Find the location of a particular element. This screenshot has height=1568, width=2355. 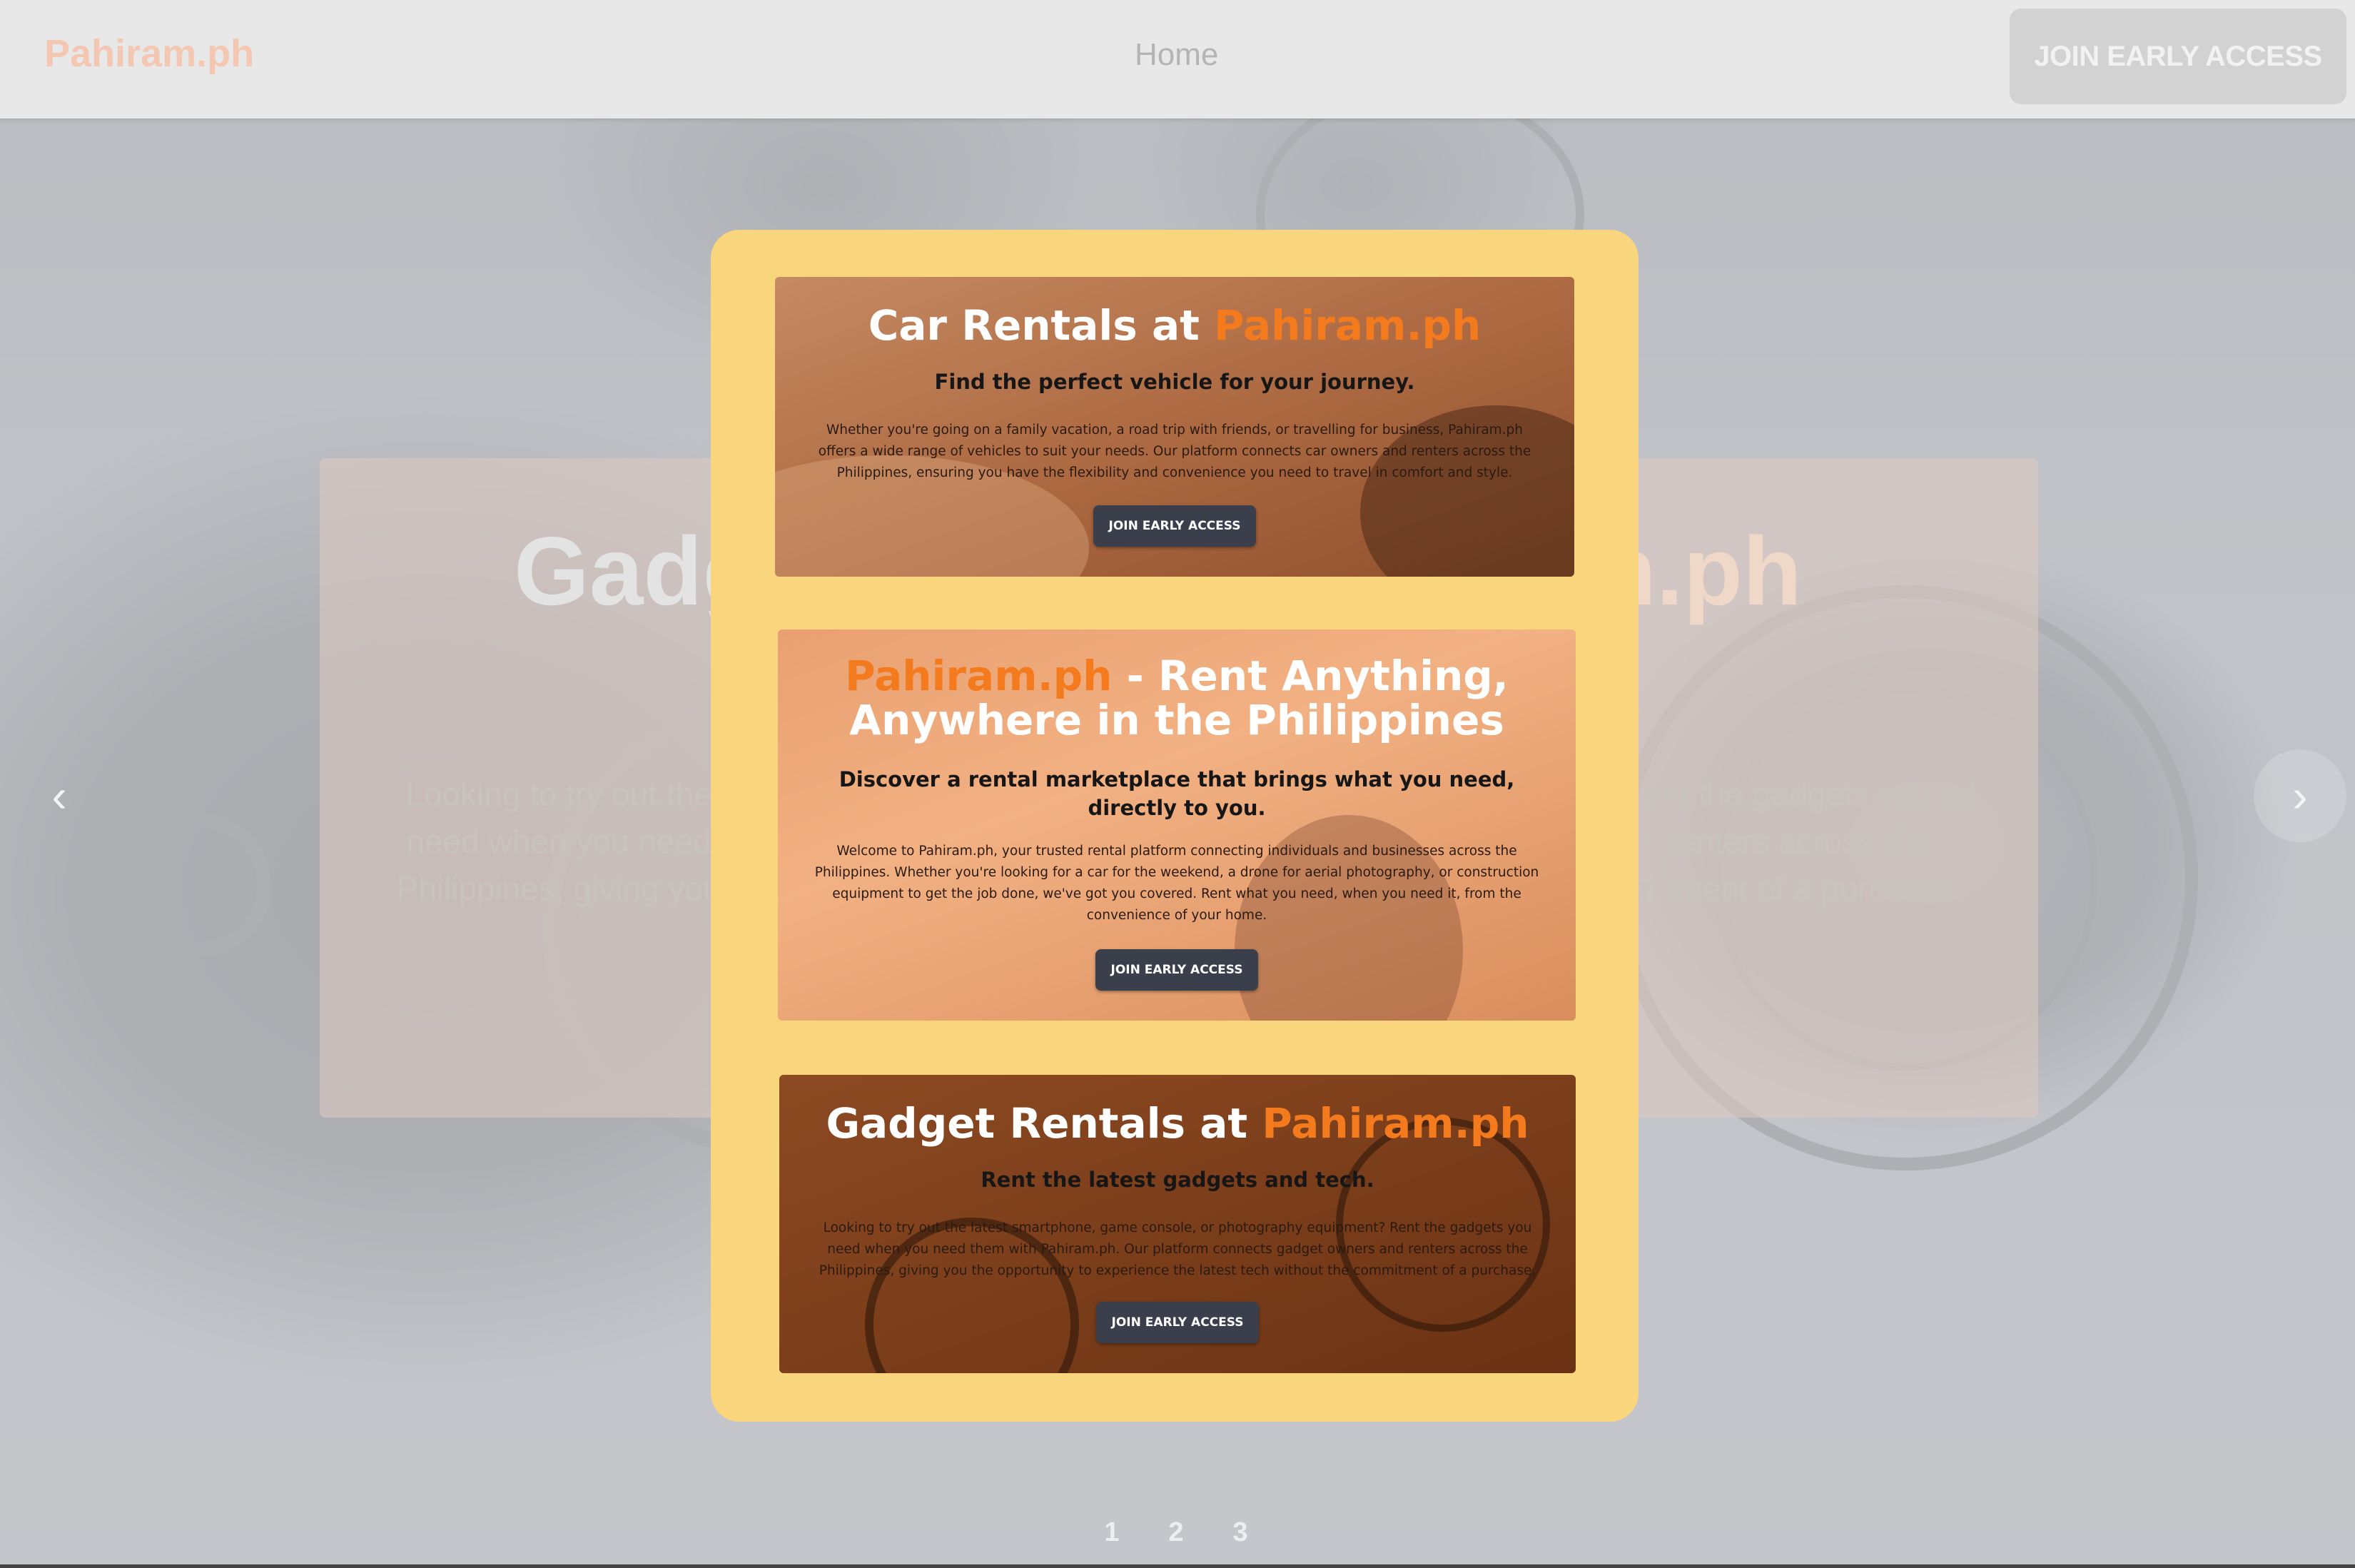

brand-logo: Pahiram.ph is located at coordinates (149, 53).